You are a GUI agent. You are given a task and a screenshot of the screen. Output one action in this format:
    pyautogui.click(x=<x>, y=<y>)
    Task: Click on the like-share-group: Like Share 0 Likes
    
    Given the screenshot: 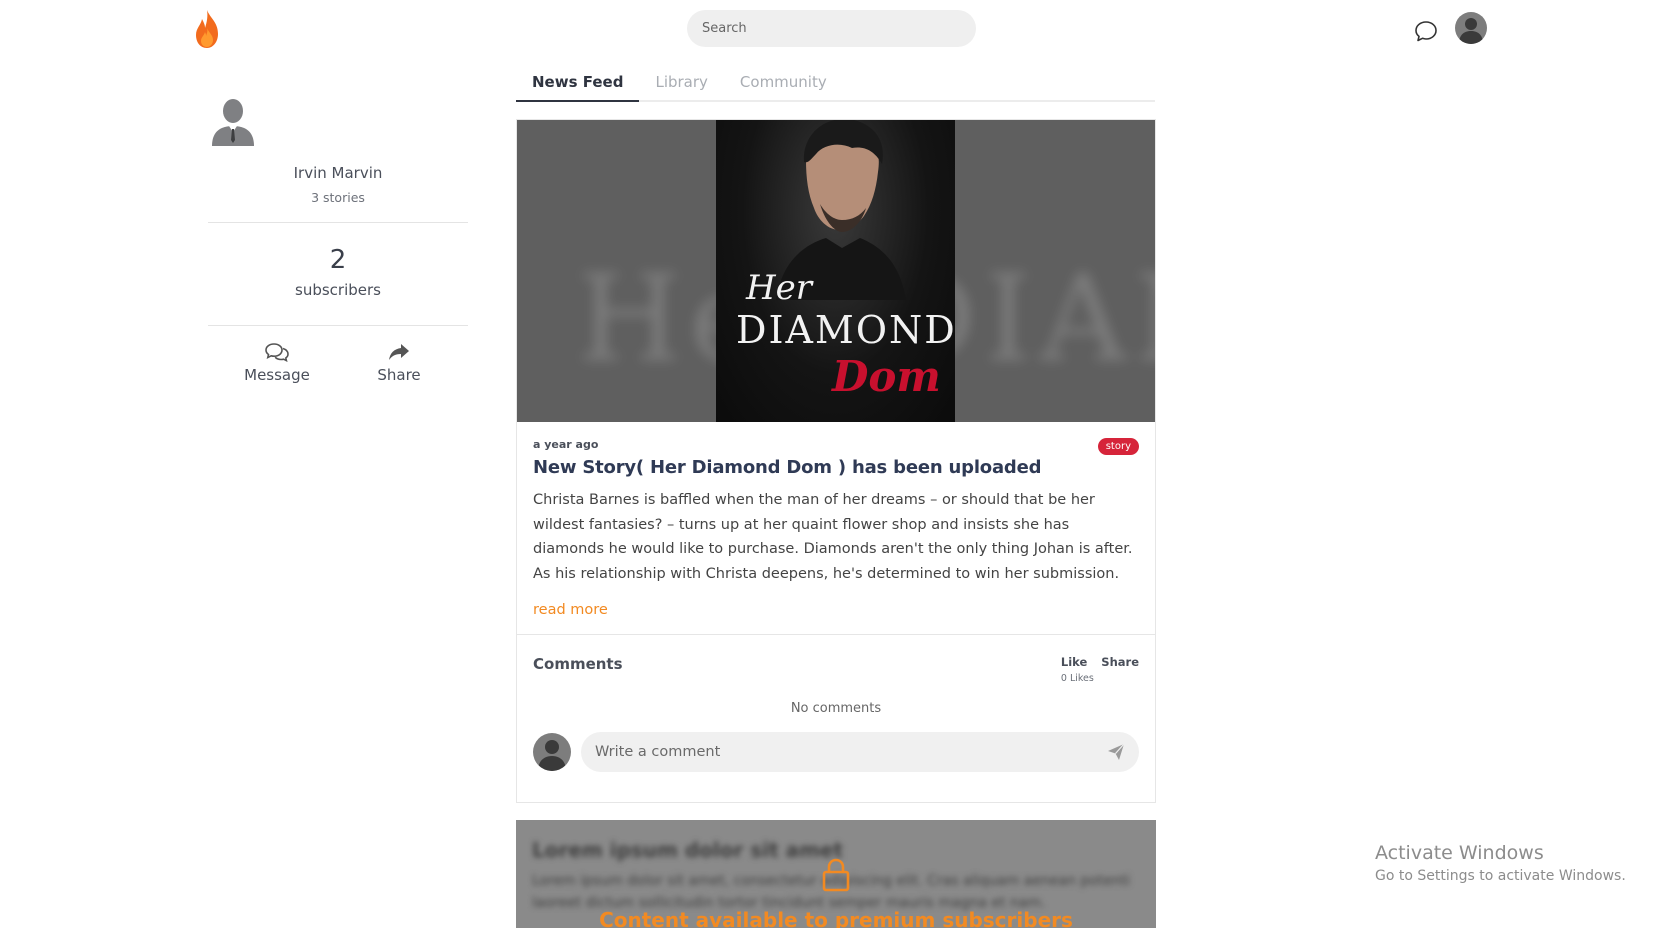 What is the action you would take?
    pyautogui.click(x=1100, y=669)
    